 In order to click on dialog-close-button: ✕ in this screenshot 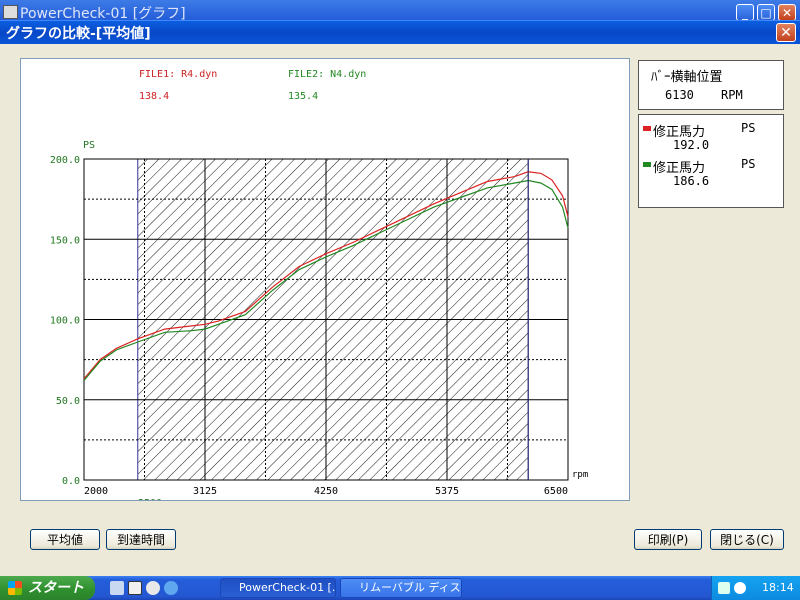, I will do `click(786, 32)`.